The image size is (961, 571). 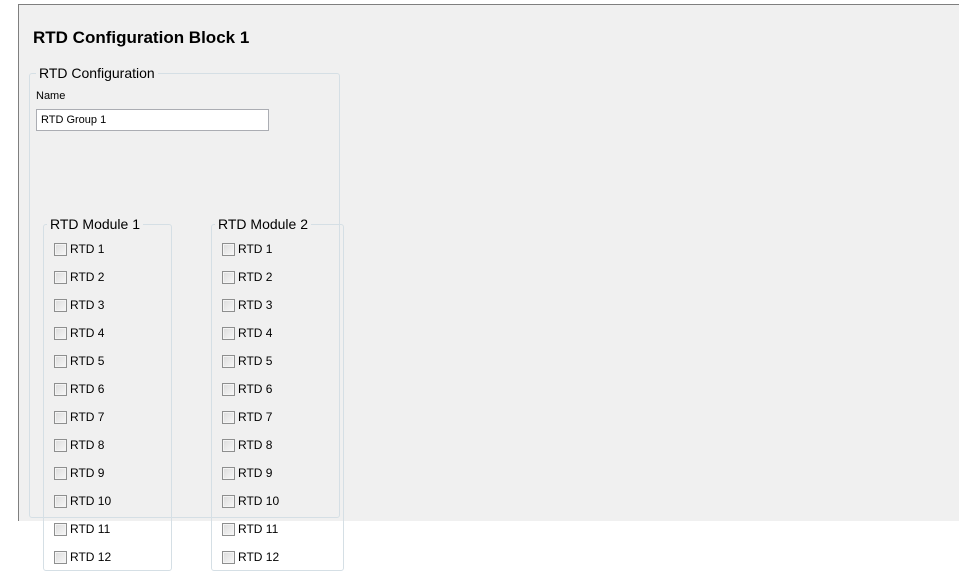 What do you see at coordinates (95, 224) in the screenshot?
I see `rtd-module-1-legend: RTD Module 1` at bounding box center [95, 224].